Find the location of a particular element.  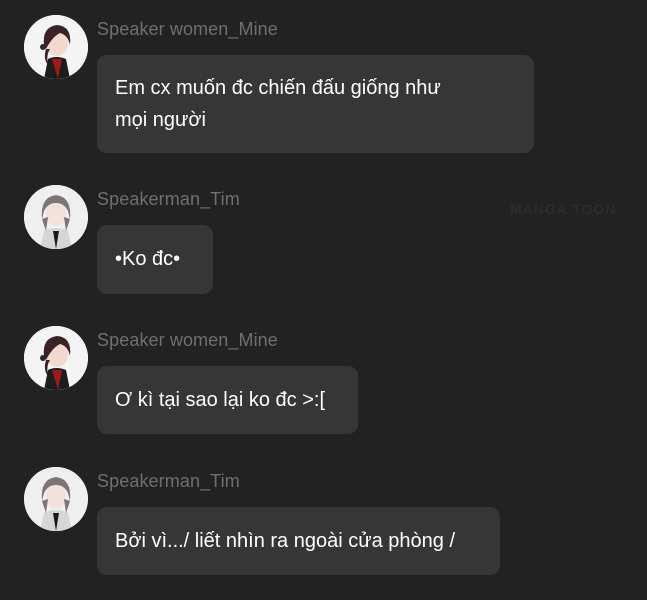

watermark: MANGA TOON is located at coordinates (563, 209).